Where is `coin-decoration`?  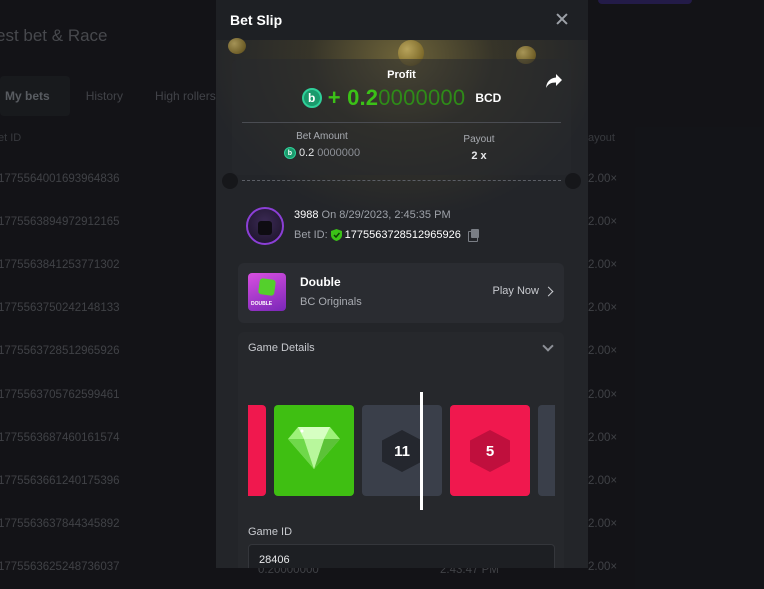 coin-decoration is located at coordinates (237, 46).